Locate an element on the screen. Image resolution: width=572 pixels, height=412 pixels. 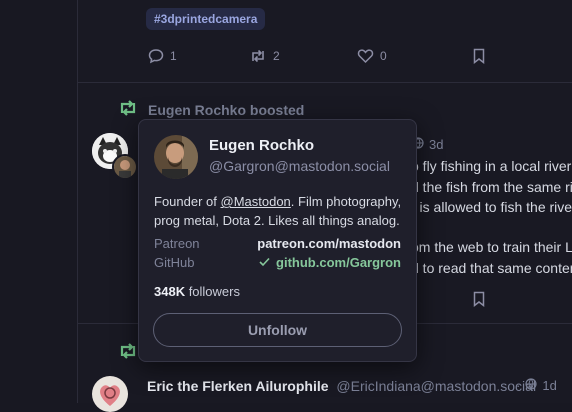
field-value-patreon: patreon.com/mastodon is located at coordinates (329, 243).